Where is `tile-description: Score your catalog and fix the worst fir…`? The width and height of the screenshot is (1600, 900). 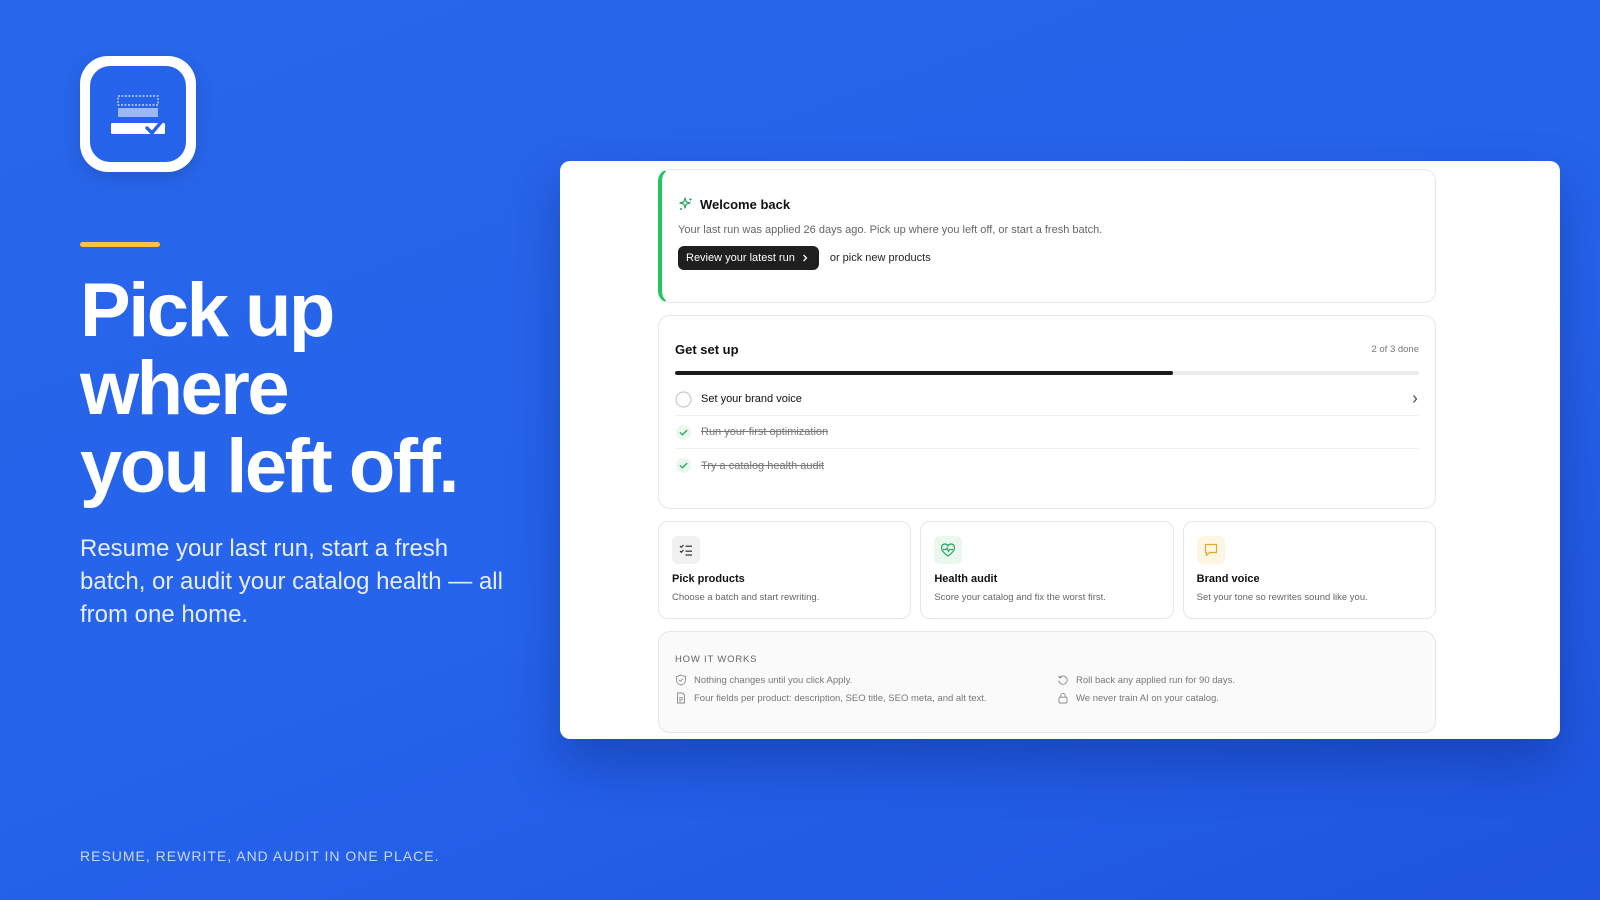 tile-description: Score your catalog and fix the worst fir… is located at coordinates (1020, 597).